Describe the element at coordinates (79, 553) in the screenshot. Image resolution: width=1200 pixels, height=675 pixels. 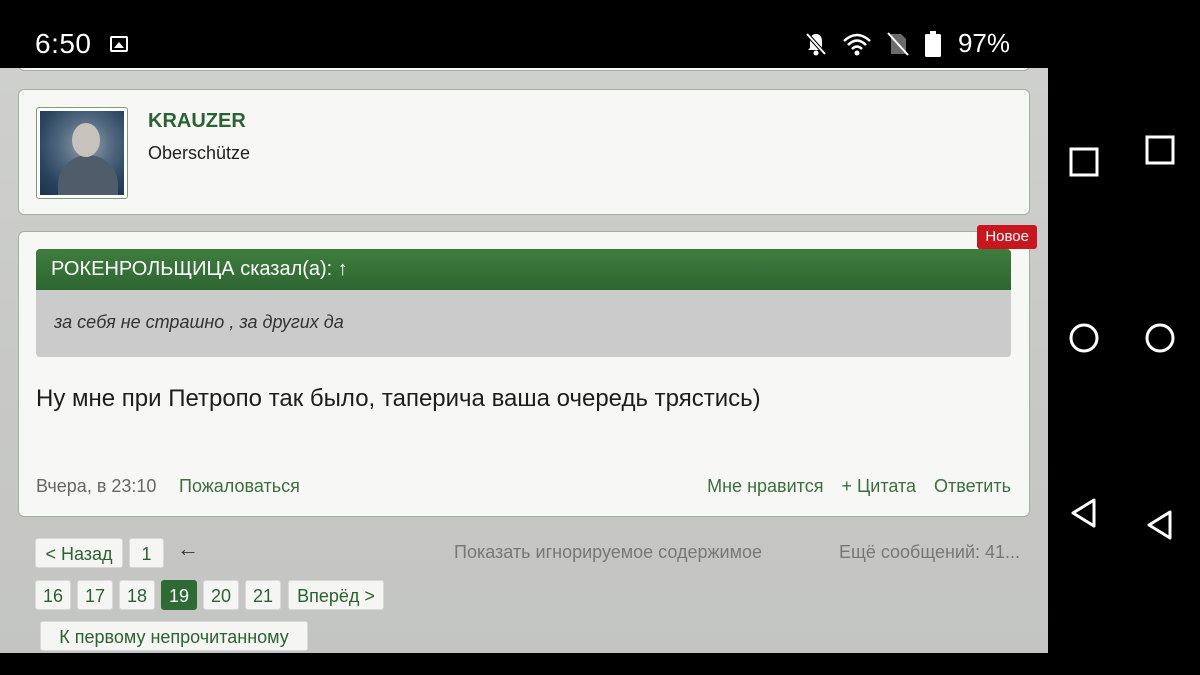
I see `prev-page-button: < Назад` at that location.